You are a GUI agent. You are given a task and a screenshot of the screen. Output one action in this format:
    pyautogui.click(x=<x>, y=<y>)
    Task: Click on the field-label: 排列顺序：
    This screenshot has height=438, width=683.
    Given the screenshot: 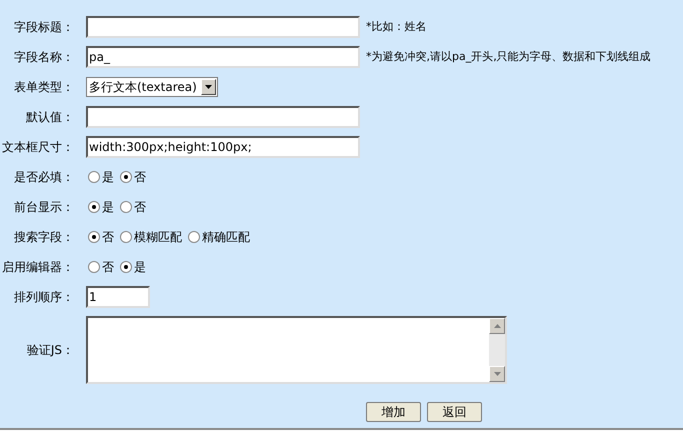 What is the action you would take?
    pyautogui.click(x=43, y=297)
    